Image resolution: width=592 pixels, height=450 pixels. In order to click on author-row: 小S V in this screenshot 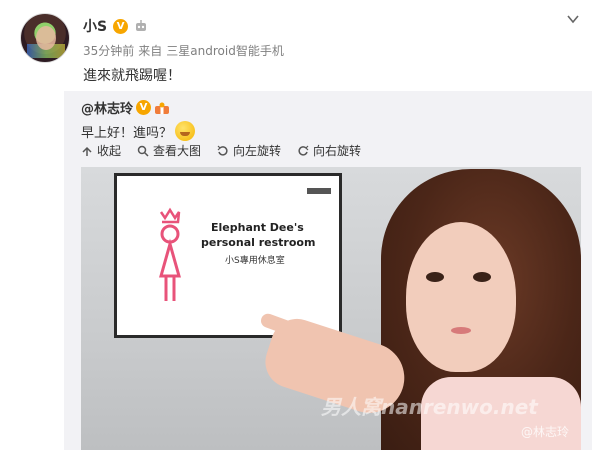, I will do `click(115, 26)`.